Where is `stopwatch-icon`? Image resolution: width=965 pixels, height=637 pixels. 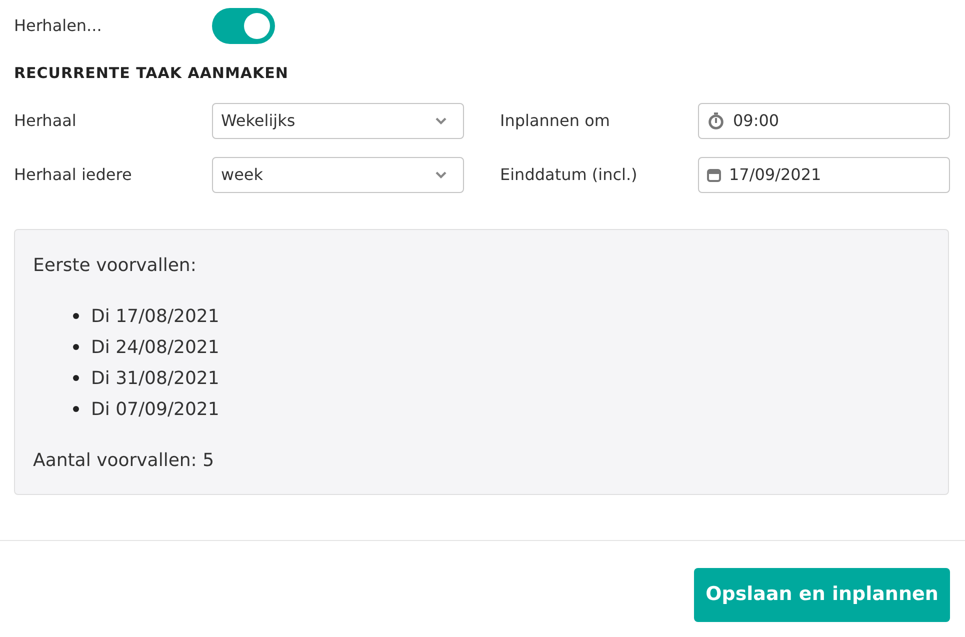 stopwatch-icon is located at coordinates (716, 121).